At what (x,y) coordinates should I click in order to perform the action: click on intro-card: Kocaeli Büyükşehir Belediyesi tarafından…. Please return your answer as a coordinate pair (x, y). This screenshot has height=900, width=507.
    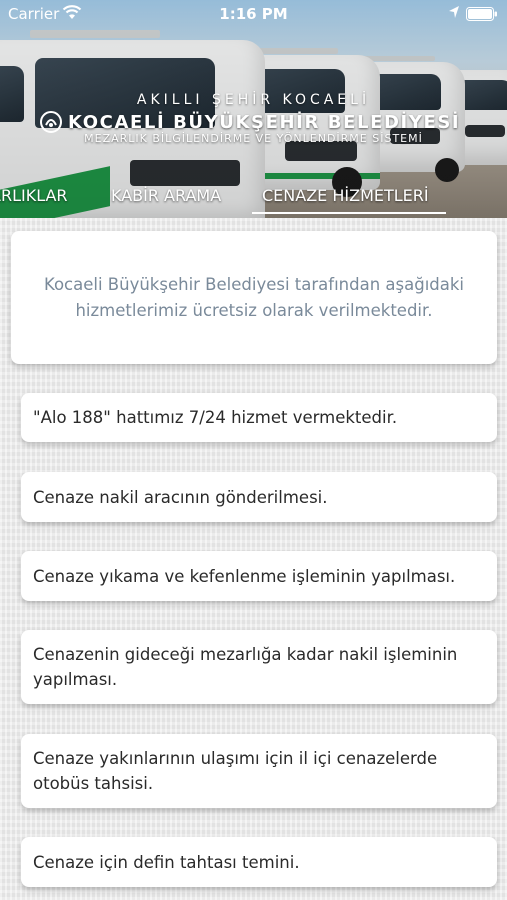
    Looking at the image, I should click on (254, 297).